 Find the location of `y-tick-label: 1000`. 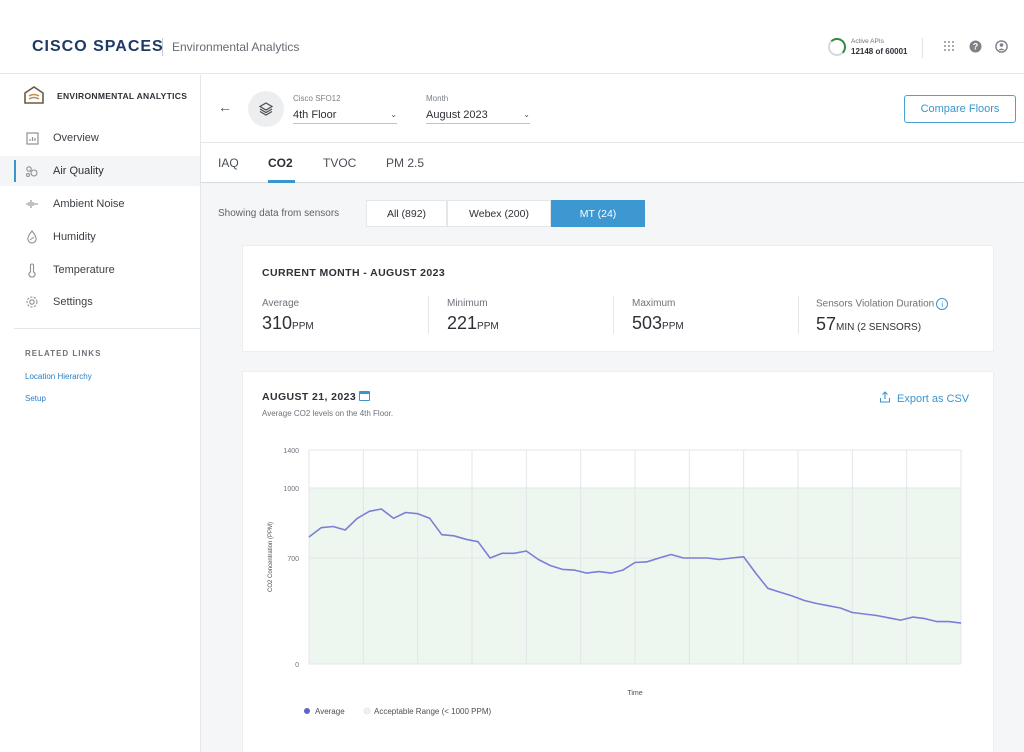

y-tick-label: 1000 is located at coordinates (291, 489).